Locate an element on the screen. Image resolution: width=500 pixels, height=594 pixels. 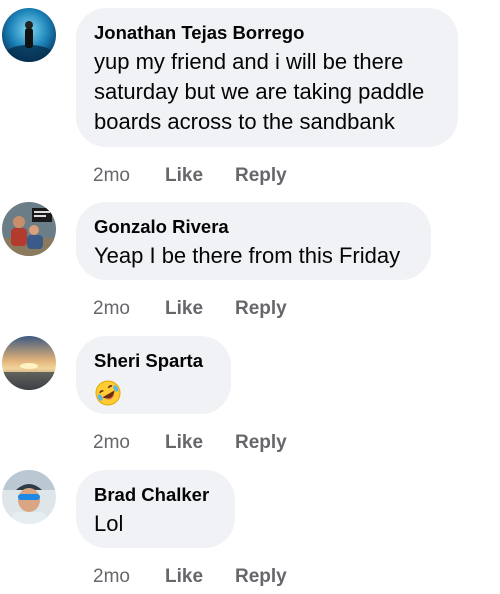
comment-bubble: Brad Chalker Lol is located at coordinates (155, 509).